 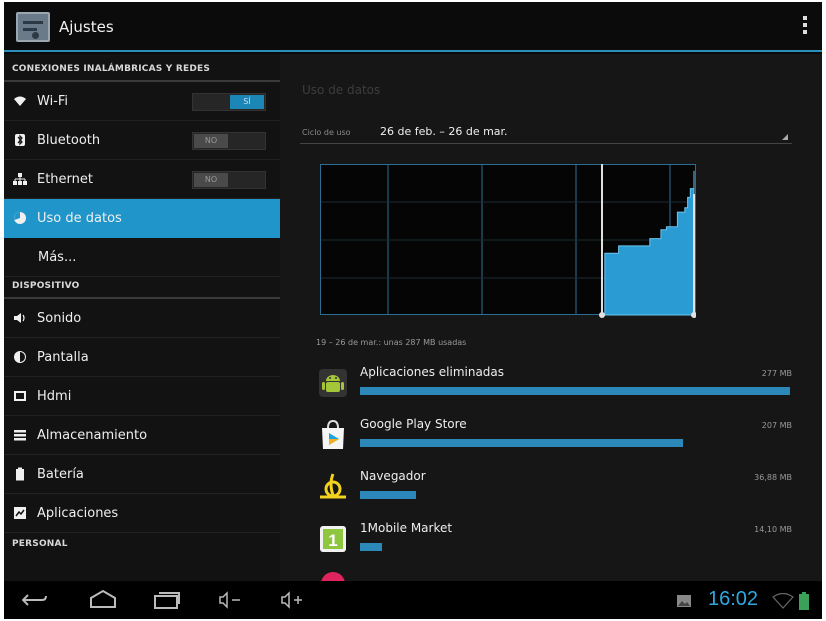 I want to click on wifi-toggle: SÍ, so click(x=229, y=102).